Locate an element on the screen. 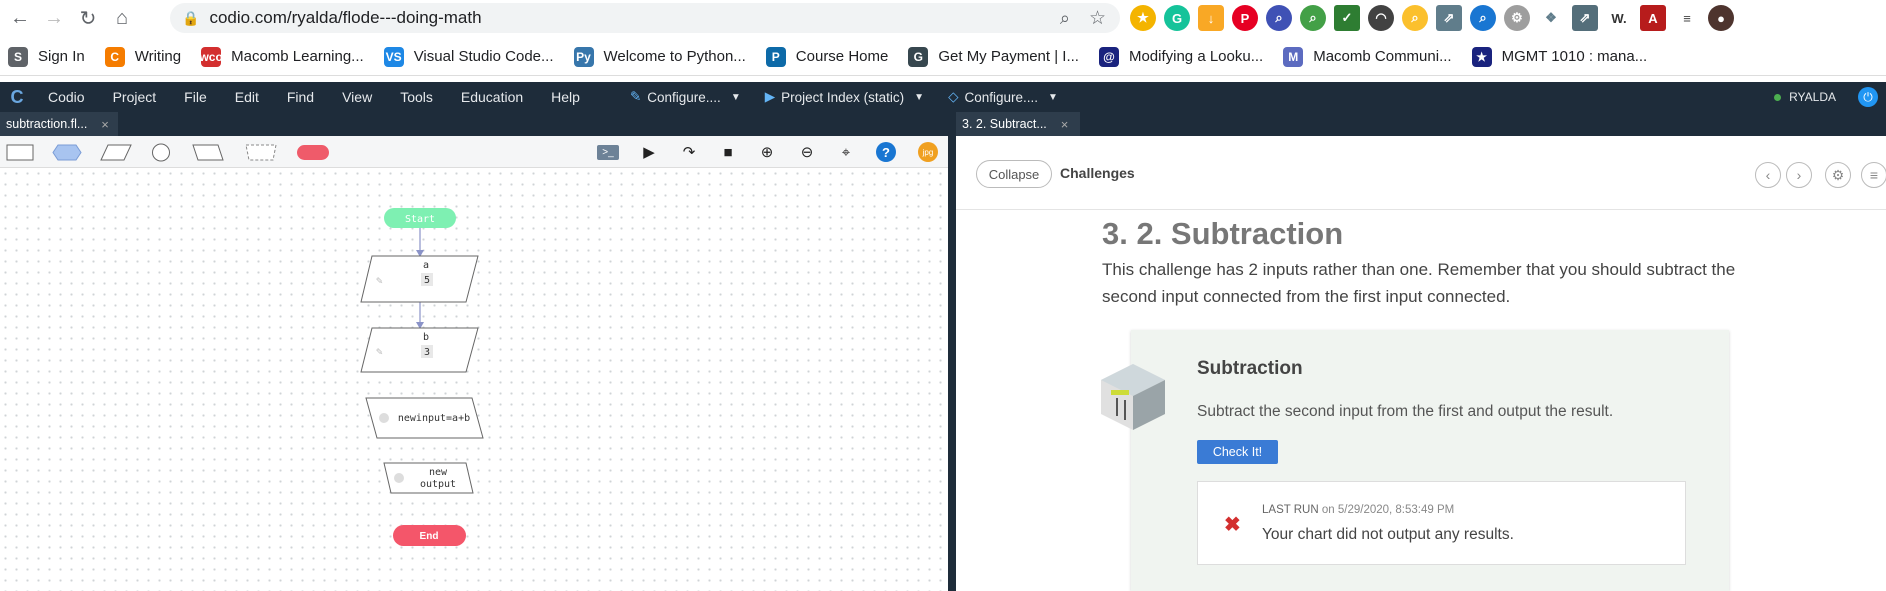 The image size is (1886, 591). search-extension-icon: ⌕ is located at coordinates (1279, 18).